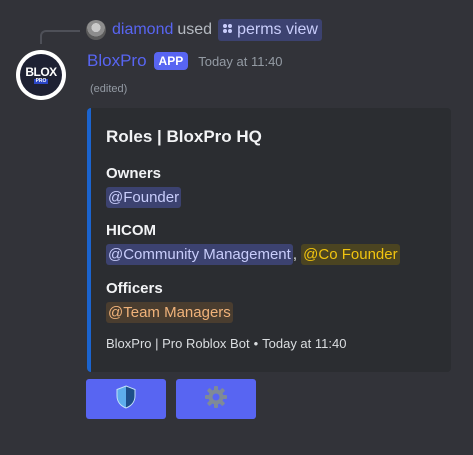 This screenshot has width=473, height=455. Describe the element at coordinates (131, 230) in the screenshot. I see `field-name: HICOM` at that location.